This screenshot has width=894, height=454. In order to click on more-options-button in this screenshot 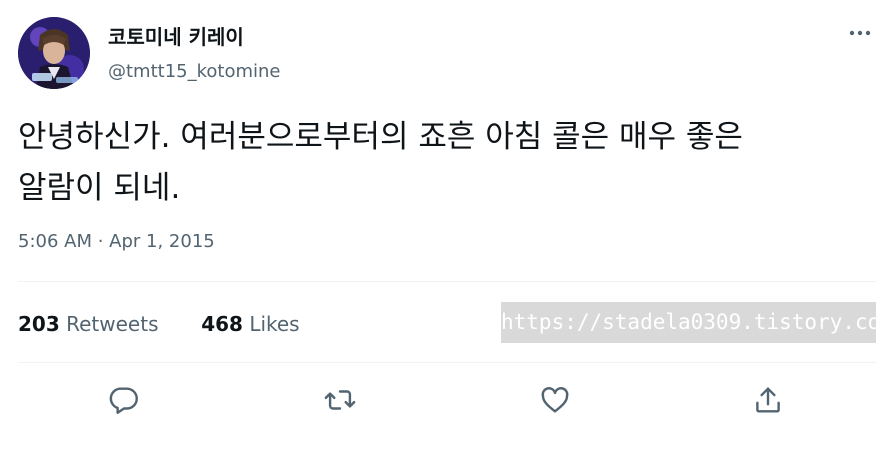, I will do `click(860, 33)`.